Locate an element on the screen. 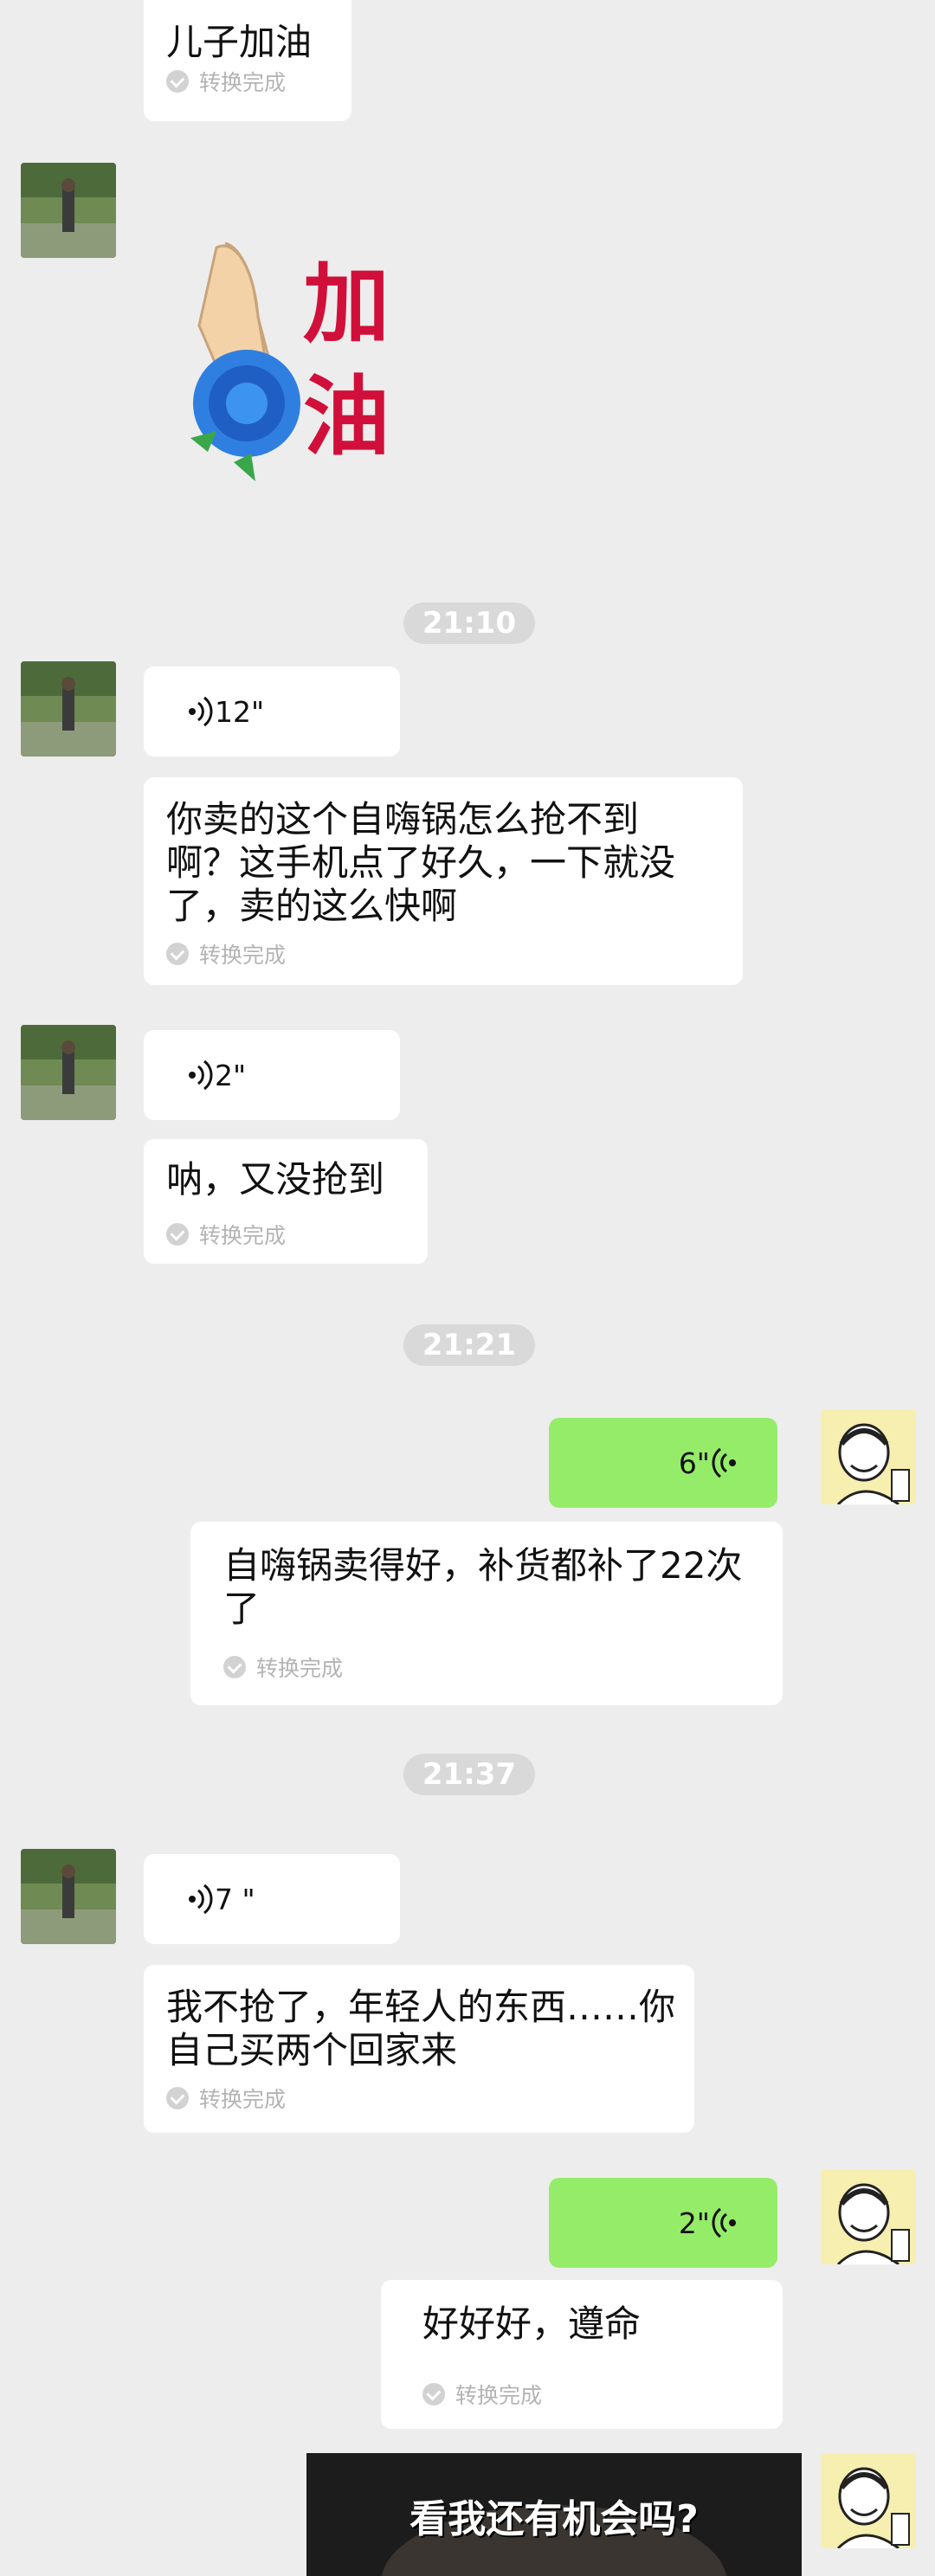 The width and height of the screenshot is (935, 2576). message-bubble: 我不抢了，年轻人的东西……你自己买两个回家来 转换完成 is located at coordinates (419, 2049).